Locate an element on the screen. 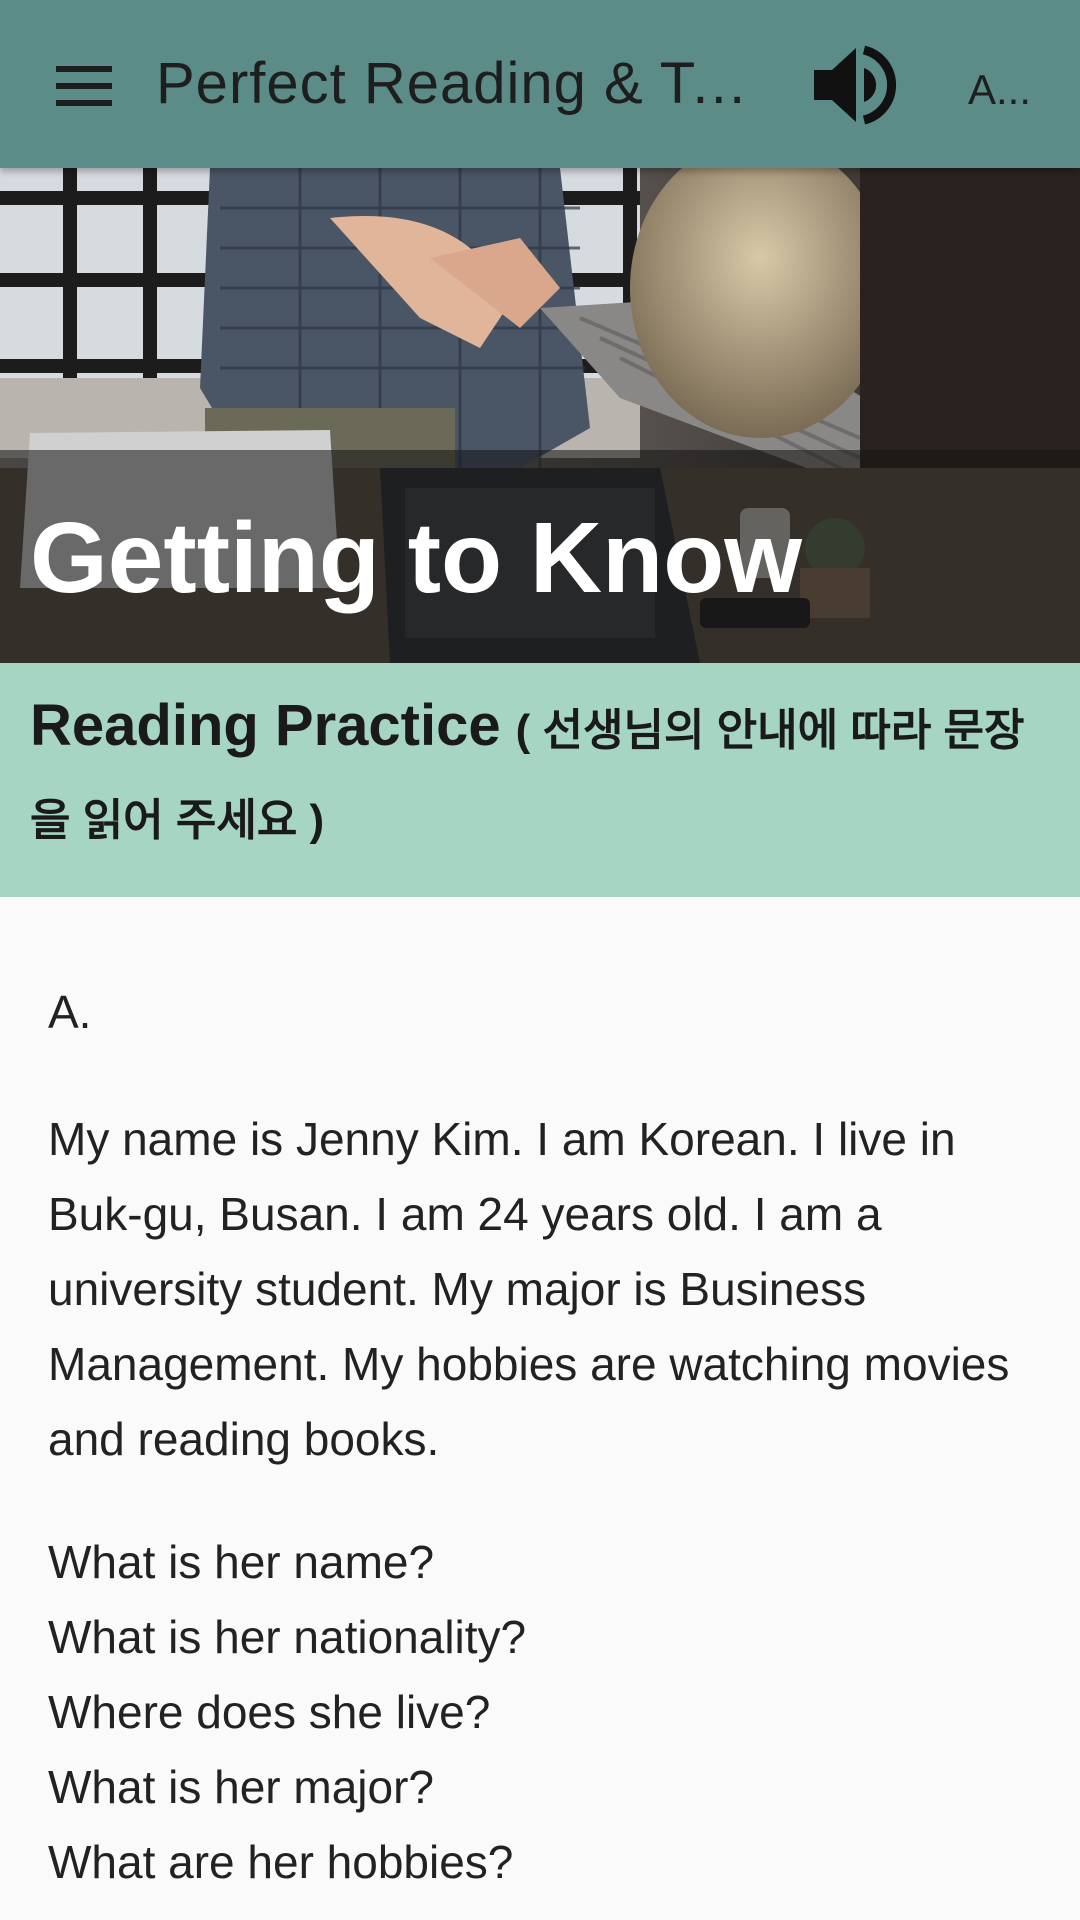 This screenshot has height=1920, width=1080. question-item: What is her name? is located at coordinates (241, 1562).